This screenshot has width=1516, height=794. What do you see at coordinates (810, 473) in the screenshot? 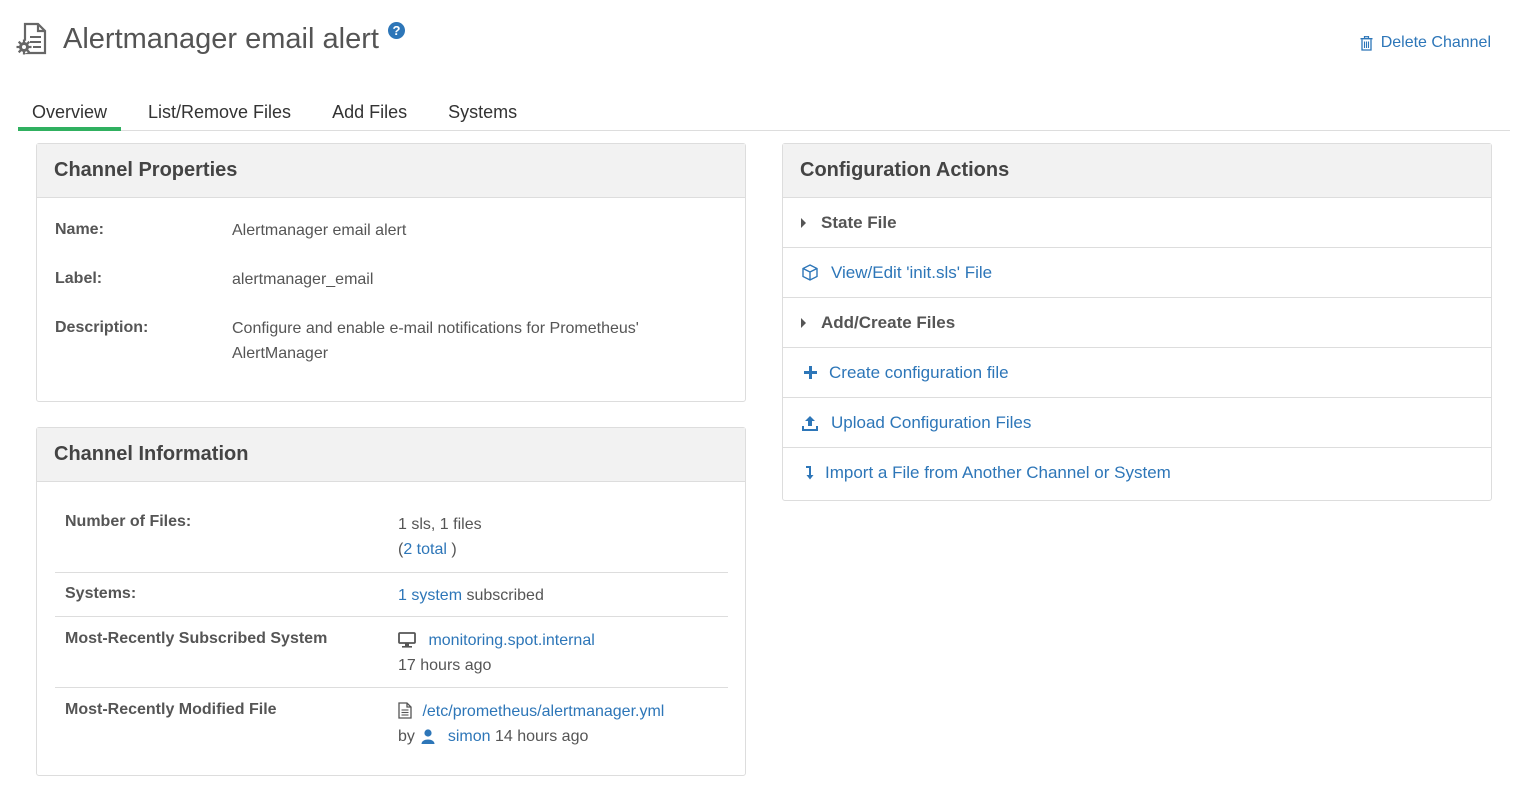
I see `level-down-icon` at bounding box center [810, 473].